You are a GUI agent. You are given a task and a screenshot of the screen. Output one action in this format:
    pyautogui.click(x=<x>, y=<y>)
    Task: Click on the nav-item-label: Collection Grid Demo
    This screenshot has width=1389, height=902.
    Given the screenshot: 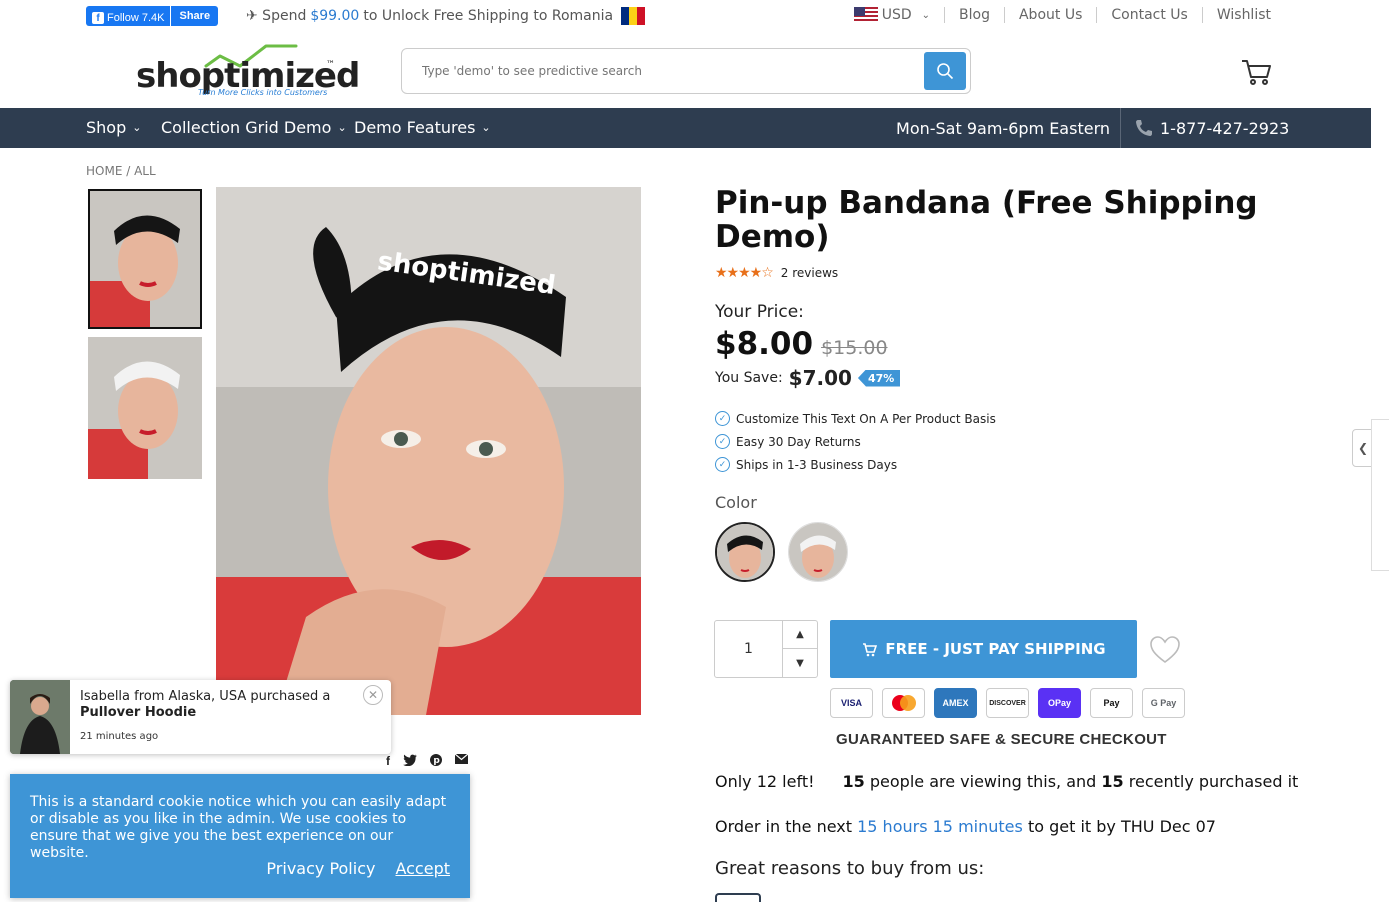 What is the action you would take?
    pyautogui.click(x=246, y=127)
    